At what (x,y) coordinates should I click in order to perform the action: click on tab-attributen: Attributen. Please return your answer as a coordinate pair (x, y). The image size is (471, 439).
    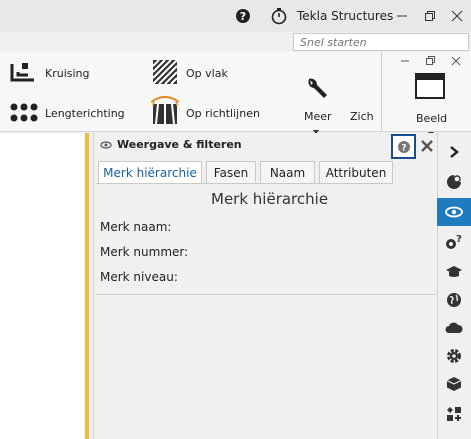
    Looking at the image, I should click on (356, 172).